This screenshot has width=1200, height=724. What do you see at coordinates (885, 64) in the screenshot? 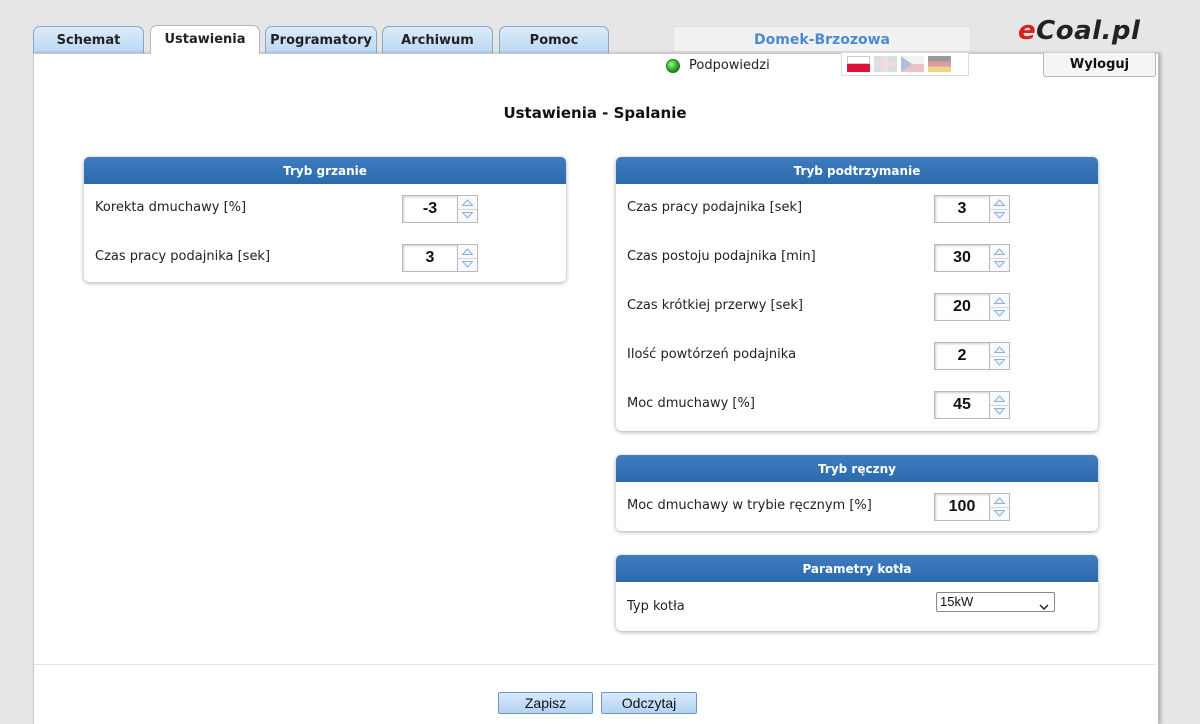
I see `flag-gb-icon` at bounding box center [885, 64].